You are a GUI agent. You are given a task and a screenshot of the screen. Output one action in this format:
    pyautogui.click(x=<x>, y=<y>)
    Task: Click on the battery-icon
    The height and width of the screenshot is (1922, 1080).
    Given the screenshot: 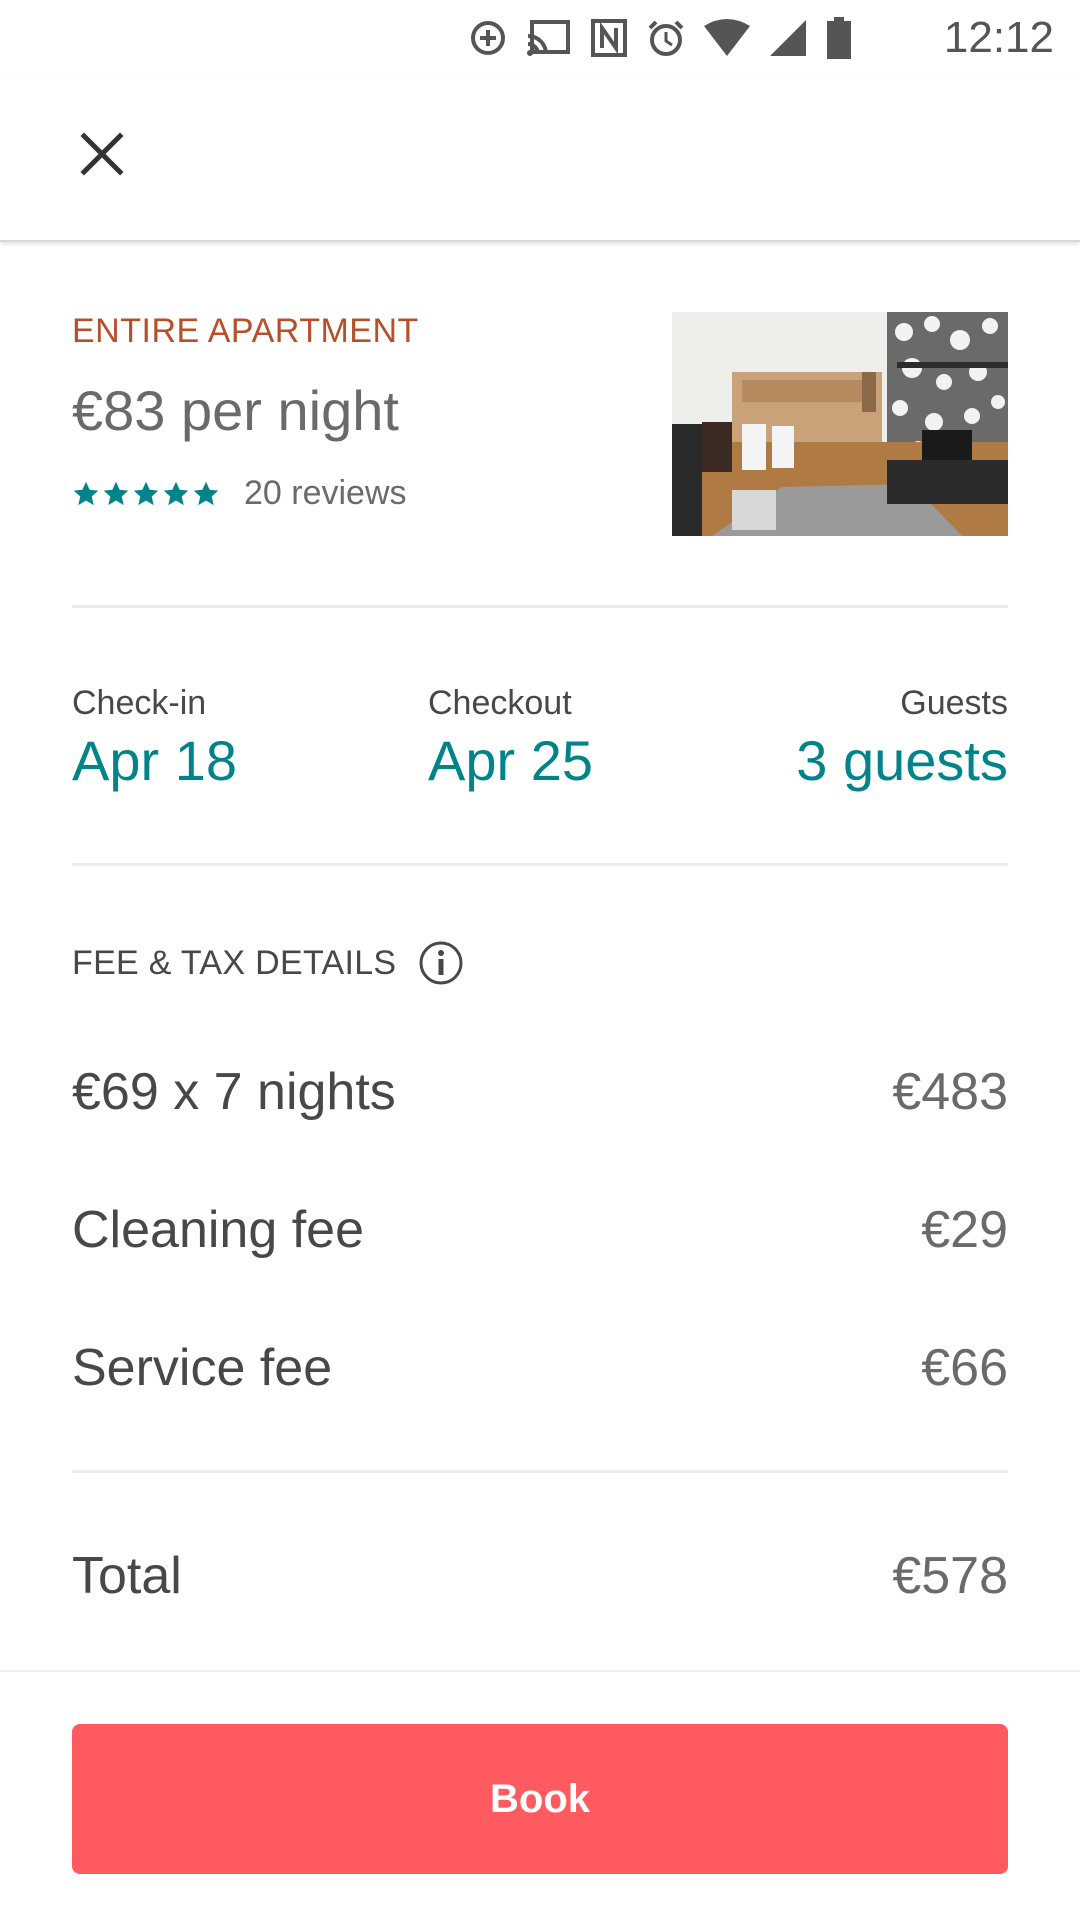 What is the action you would take?
    pyautogui.click(x=839, y=38)
    